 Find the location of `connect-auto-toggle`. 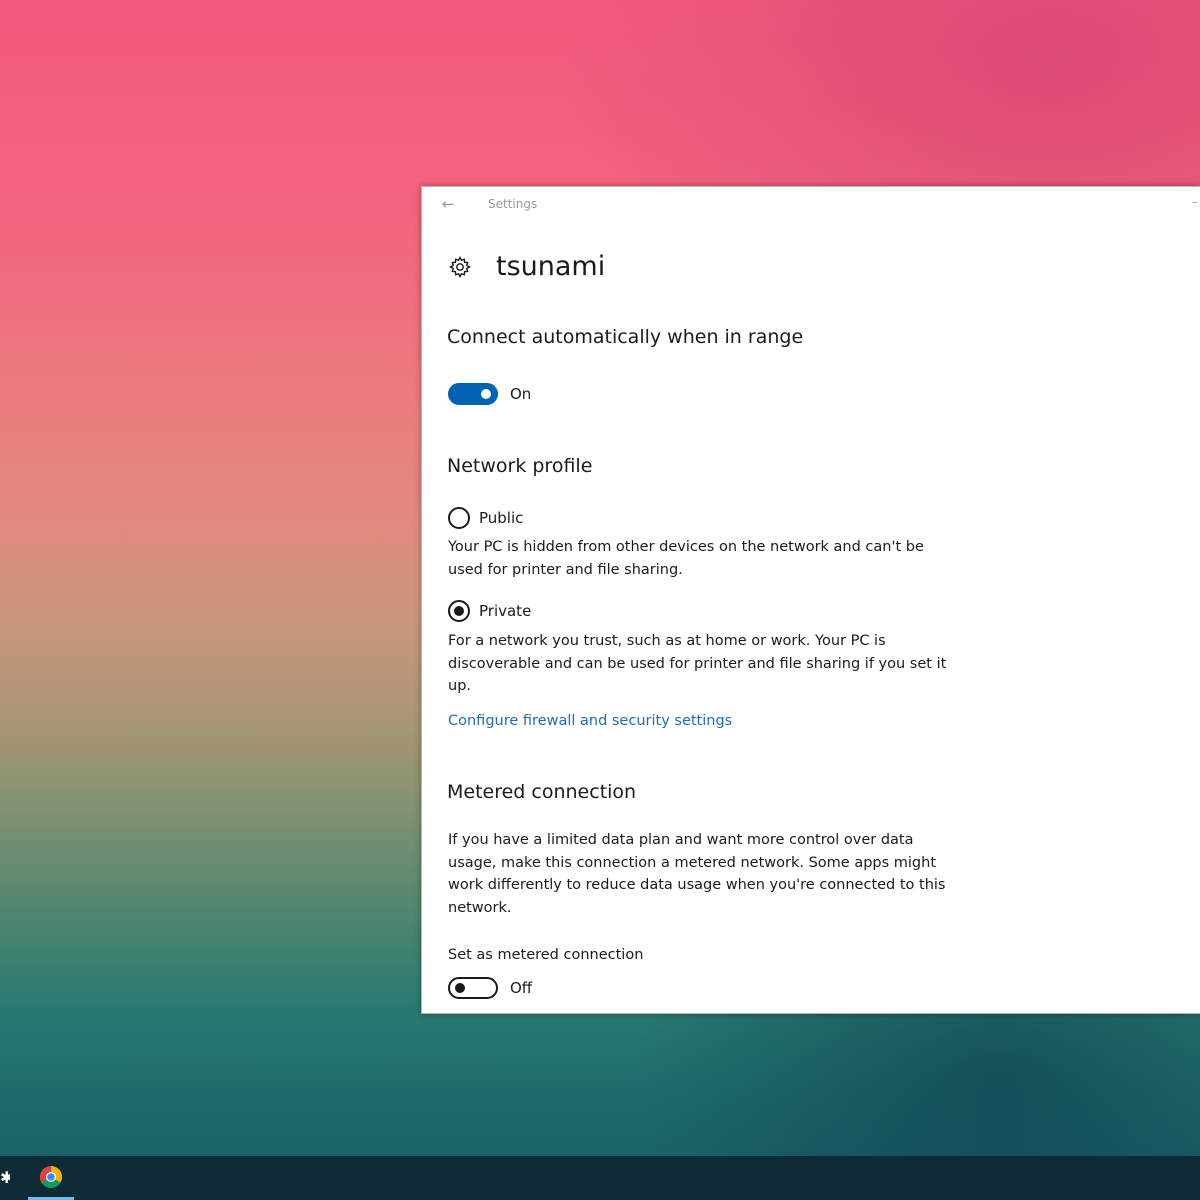

connect-auto-toggle is located at coordinates (473, 394).